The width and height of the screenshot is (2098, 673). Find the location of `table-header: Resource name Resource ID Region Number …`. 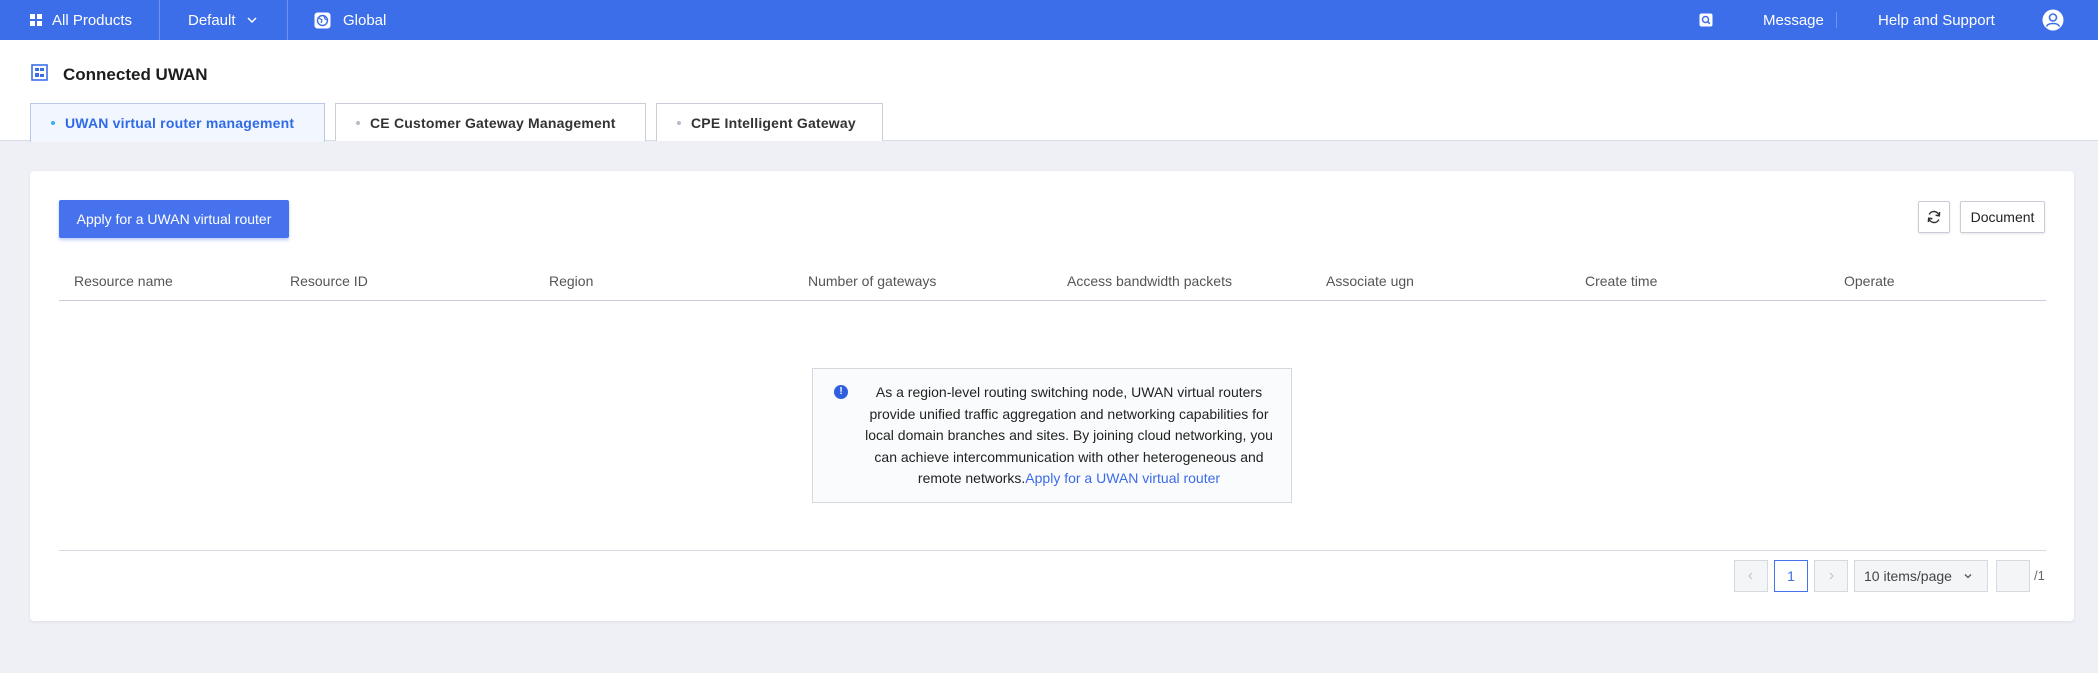

table-header: Resource name Resource ID Region Number … is located at coordinates (1052, 281).